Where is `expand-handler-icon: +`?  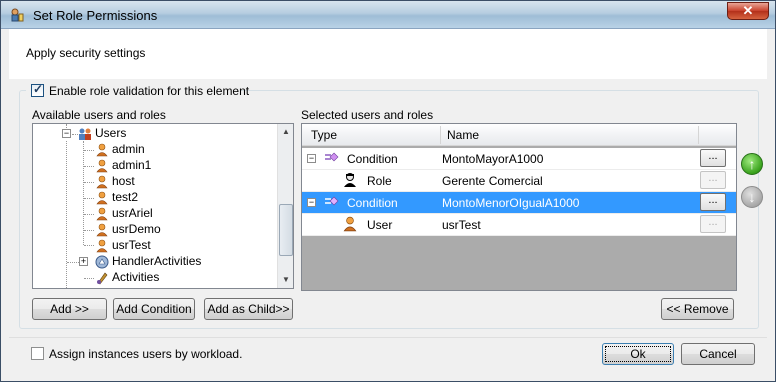
expand-handler-icon: + is located at coordinates (83, 261).